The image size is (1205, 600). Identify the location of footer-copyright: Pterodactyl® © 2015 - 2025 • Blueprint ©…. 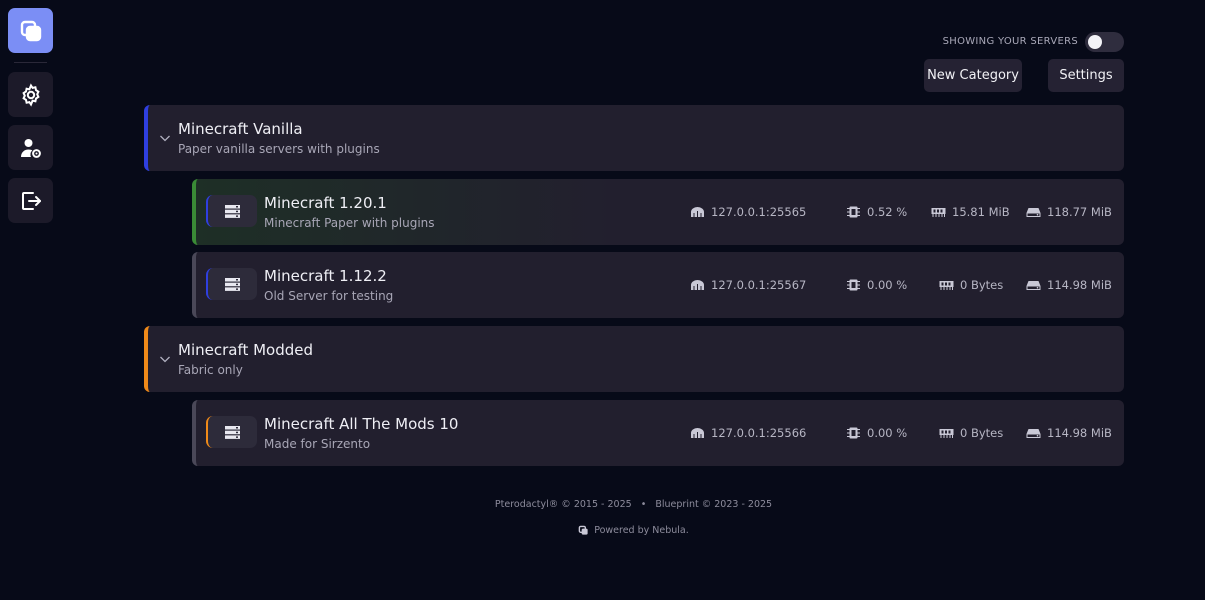
(633, 504).